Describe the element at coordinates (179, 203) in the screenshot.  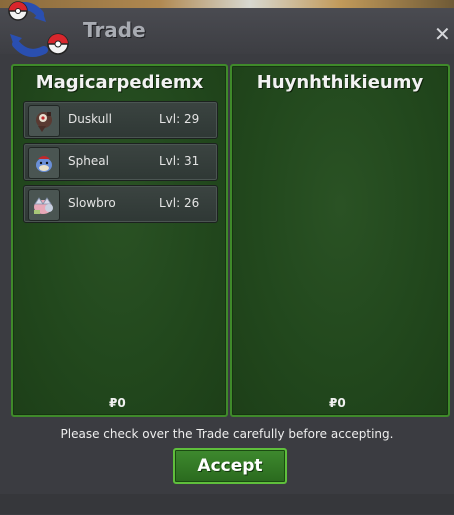
I see `pokemon-level: Lvl: 26` at that location.